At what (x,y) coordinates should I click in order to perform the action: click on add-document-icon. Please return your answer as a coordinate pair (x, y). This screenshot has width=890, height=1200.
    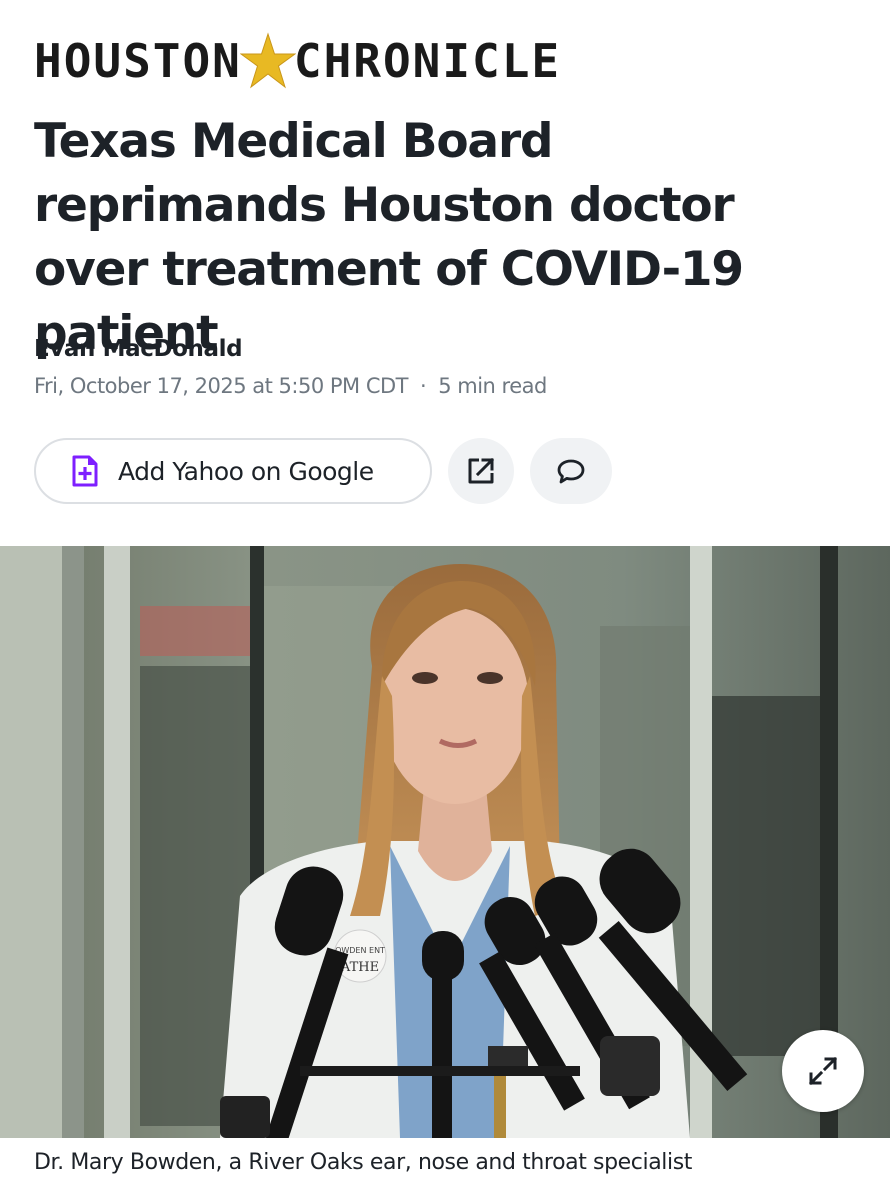
    Looking at the image, I should click on (85, 471).